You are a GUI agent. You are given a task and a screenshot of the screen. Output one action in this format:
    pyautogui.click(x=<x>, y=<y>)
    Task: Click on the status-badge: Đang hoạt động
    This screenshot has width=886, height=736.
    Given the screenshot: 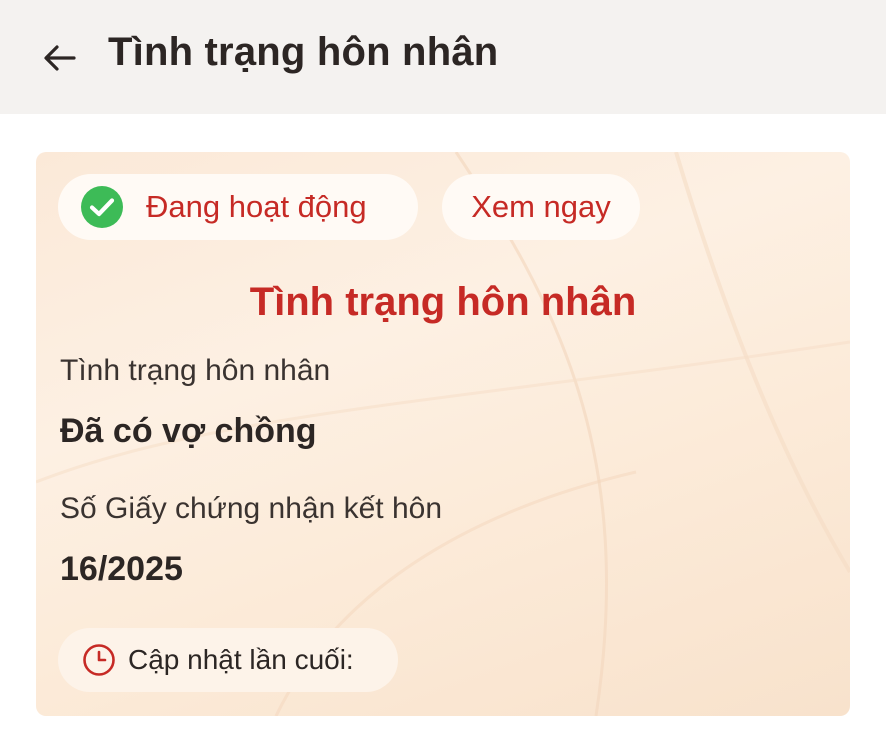 What is the action you would take?
    pyautogui.click(x=238, y=207)
    